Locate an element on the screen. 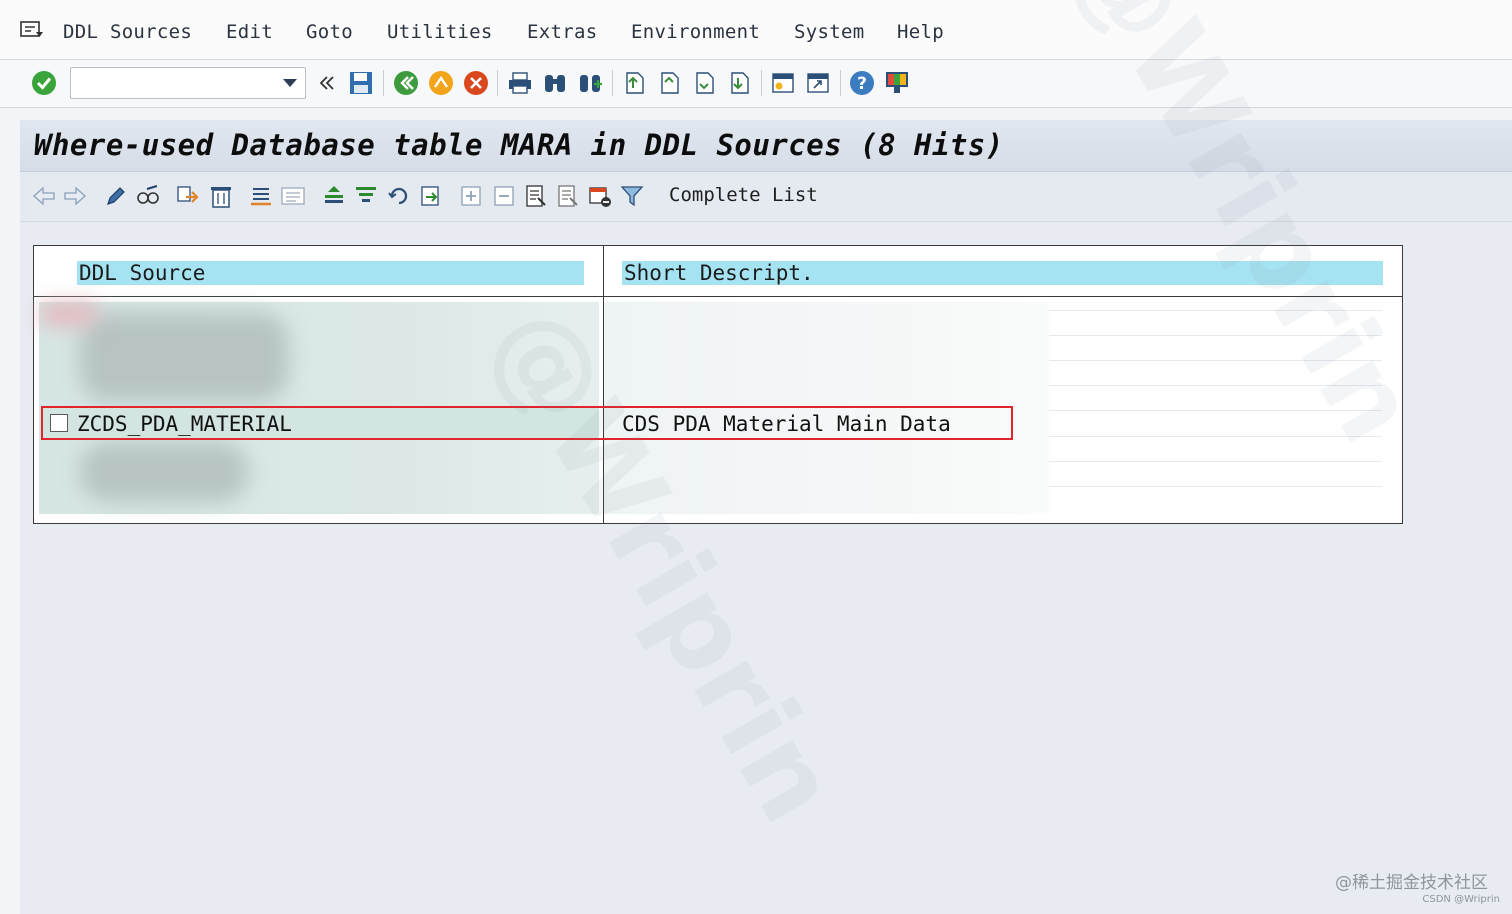 This screenshot has height=914, width=1512. sort-icon is located at coordinates (261, 196).